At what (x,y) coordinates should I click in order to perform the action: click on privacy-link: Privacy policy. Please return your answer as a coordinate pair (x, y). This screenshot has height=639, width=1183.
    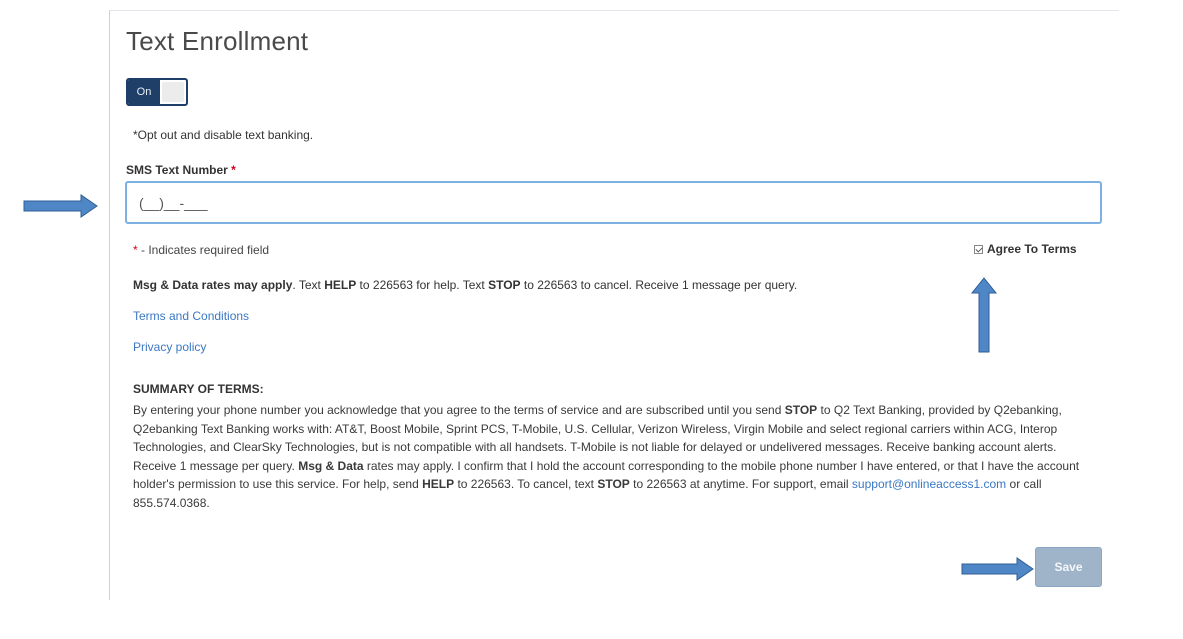
    Looking at the image, I should click on (169, 347).